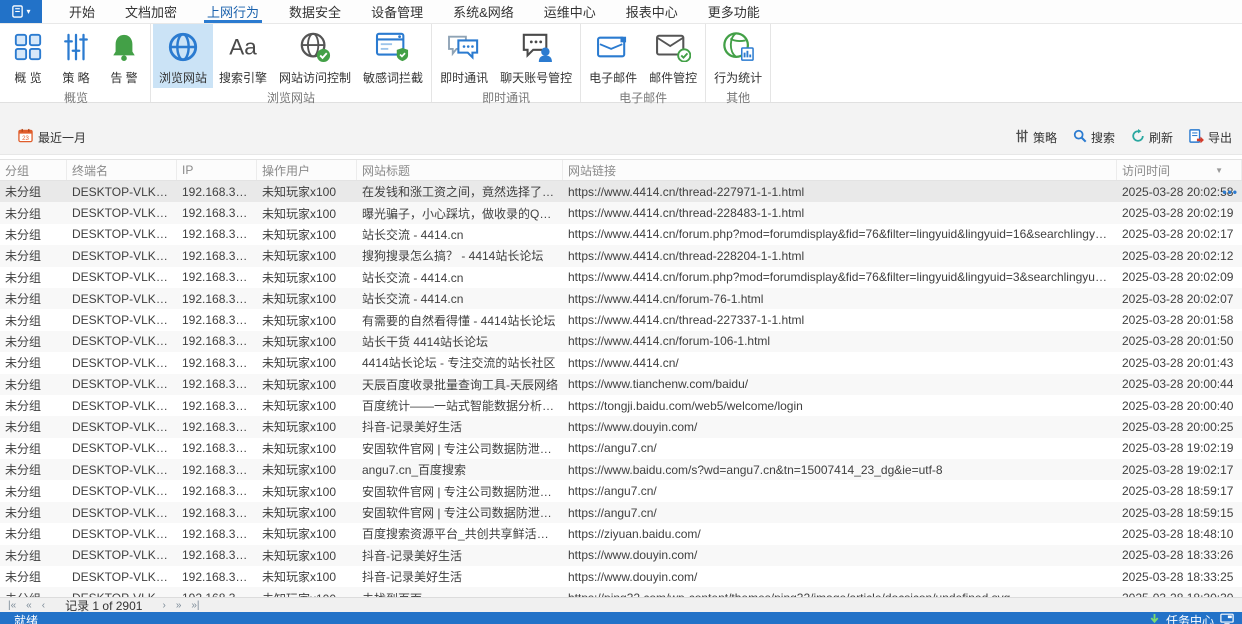 The width and height of the screenshot is (1242, 624). I want to click on last-page-button: »|, so click(195, 605).